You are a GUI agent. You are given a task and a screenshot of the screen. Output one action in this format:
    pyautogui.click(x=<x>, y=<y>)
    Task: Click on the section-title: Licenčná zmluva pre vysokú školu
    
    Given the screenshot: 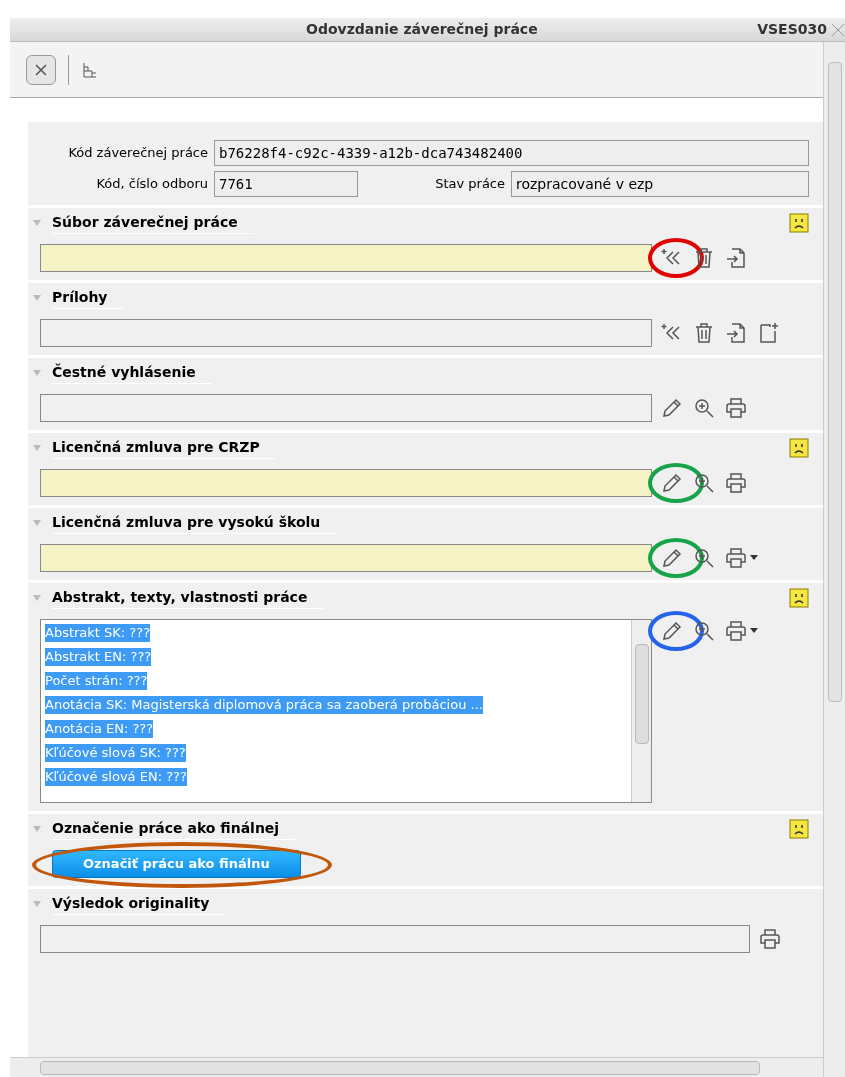 What is the action you would take?
    pyautogui.click(x=194, y=523)
    